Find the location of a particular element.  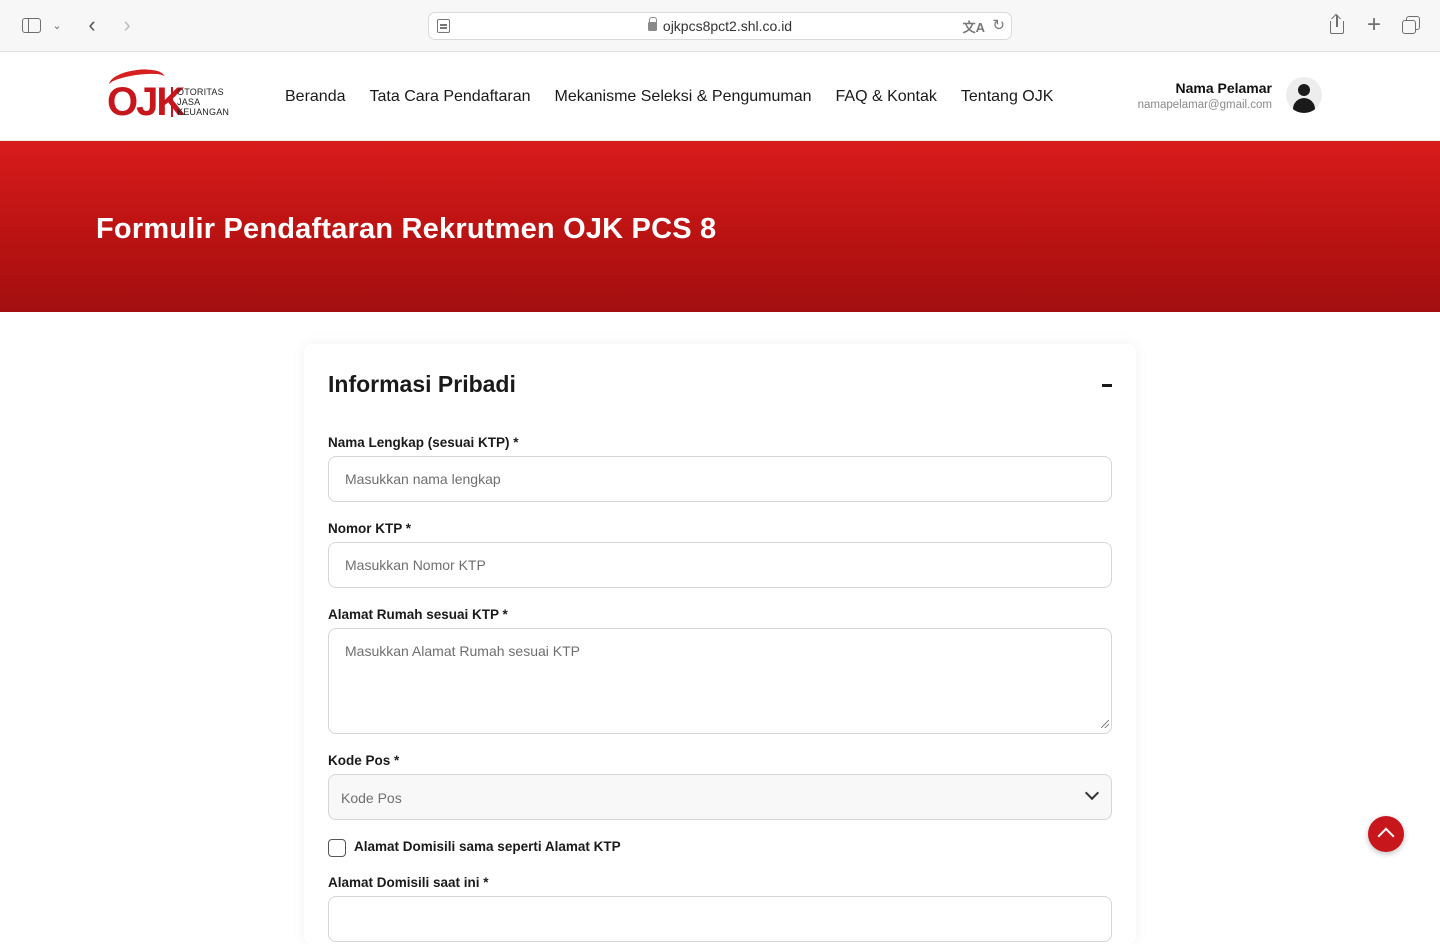

alamat-textarea is located at coordinates (720, 681).